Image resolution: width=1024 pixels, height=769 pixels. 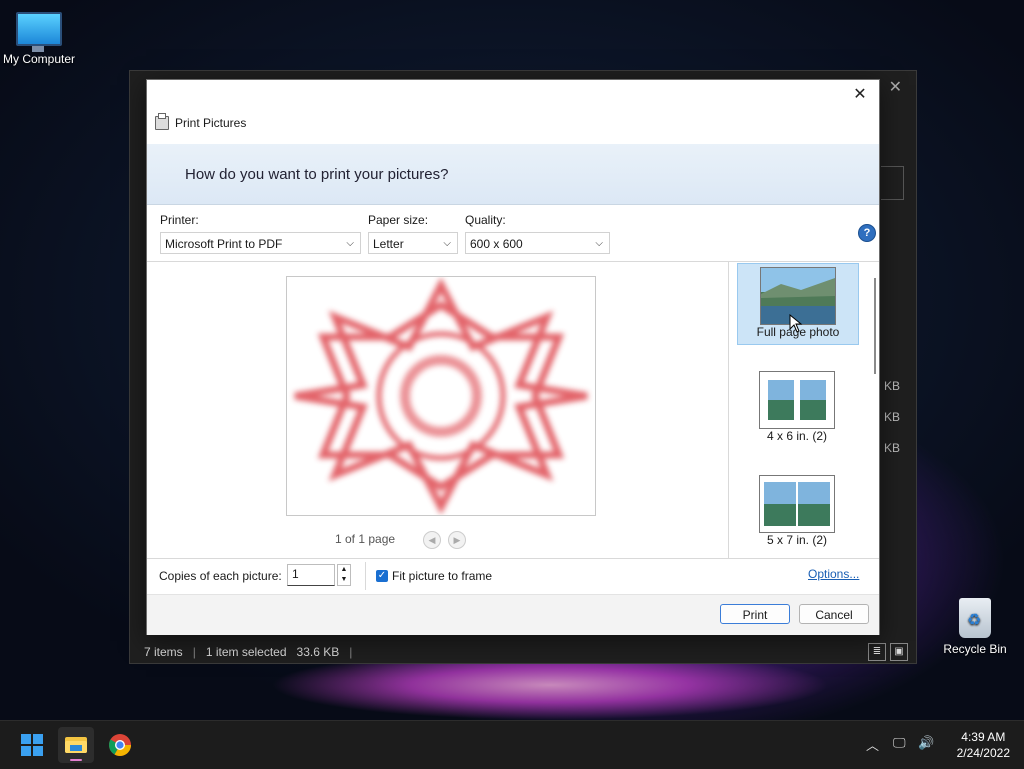 I want to click on status-size: 33.6 KB, so click(x=318, y=652).